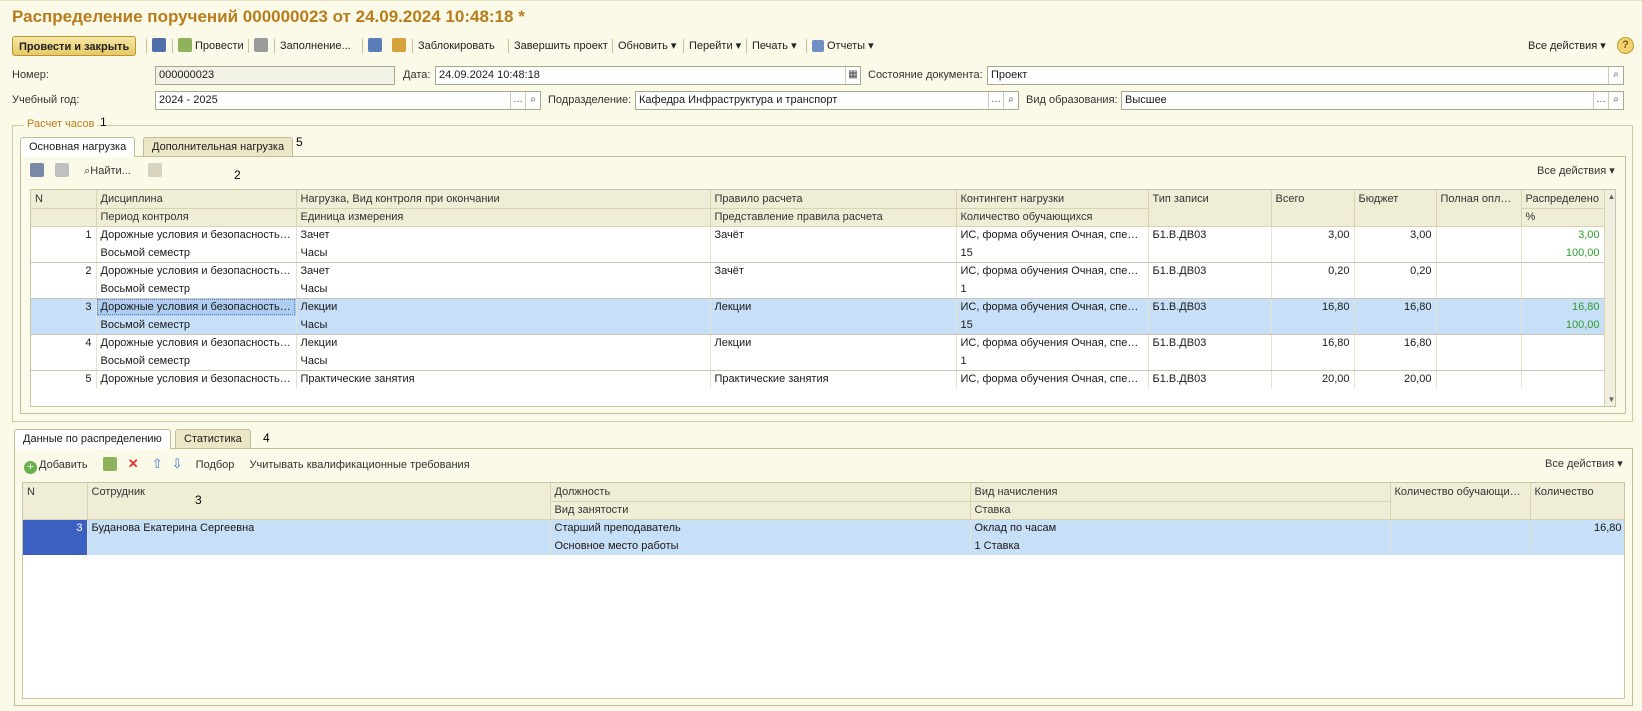 The height and width of the screenshot is (711, 1642). I want to click on col-dist: Распределено, so click(1563, 199).